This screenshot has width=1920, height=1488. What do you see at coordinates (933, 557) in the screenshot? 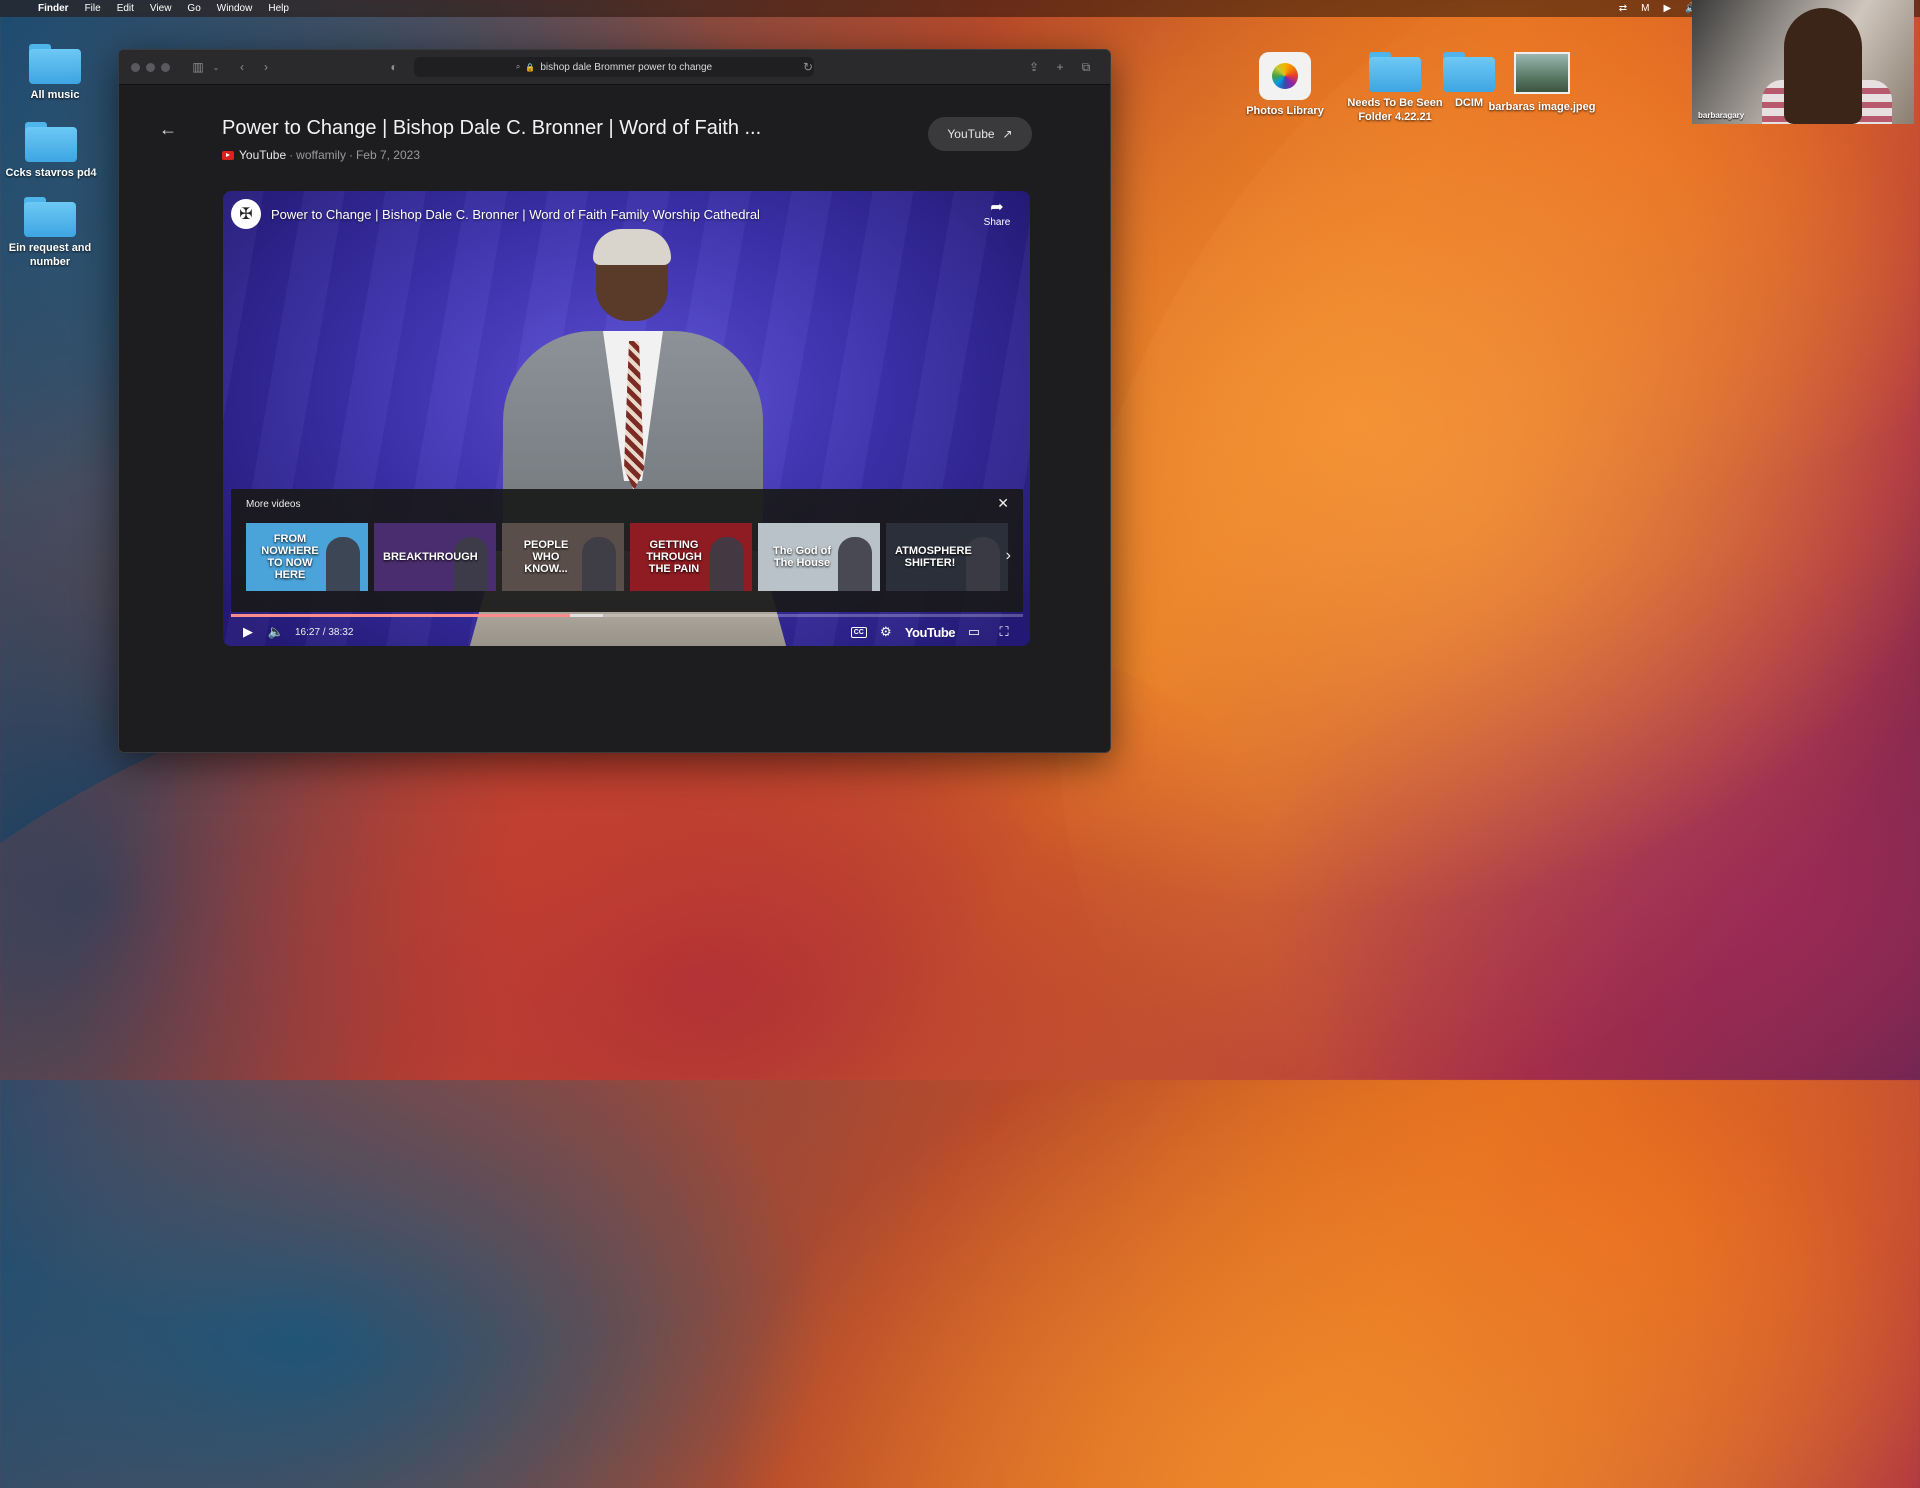
I see `thumbnail-title: ATMOSPHERE SHIFTER!` at bounding box center [933, 557].